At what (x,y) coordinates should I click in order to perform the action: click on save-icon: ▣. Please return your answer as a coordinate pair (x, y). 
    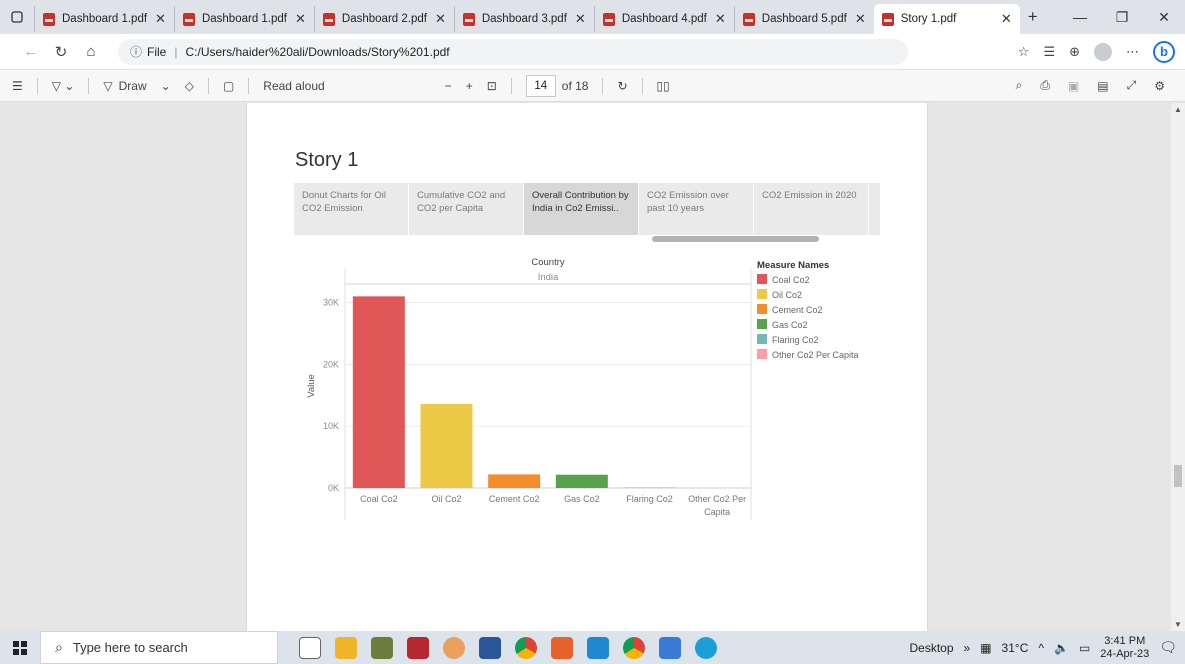
    Looking at the image, I should click on (1073, 86).